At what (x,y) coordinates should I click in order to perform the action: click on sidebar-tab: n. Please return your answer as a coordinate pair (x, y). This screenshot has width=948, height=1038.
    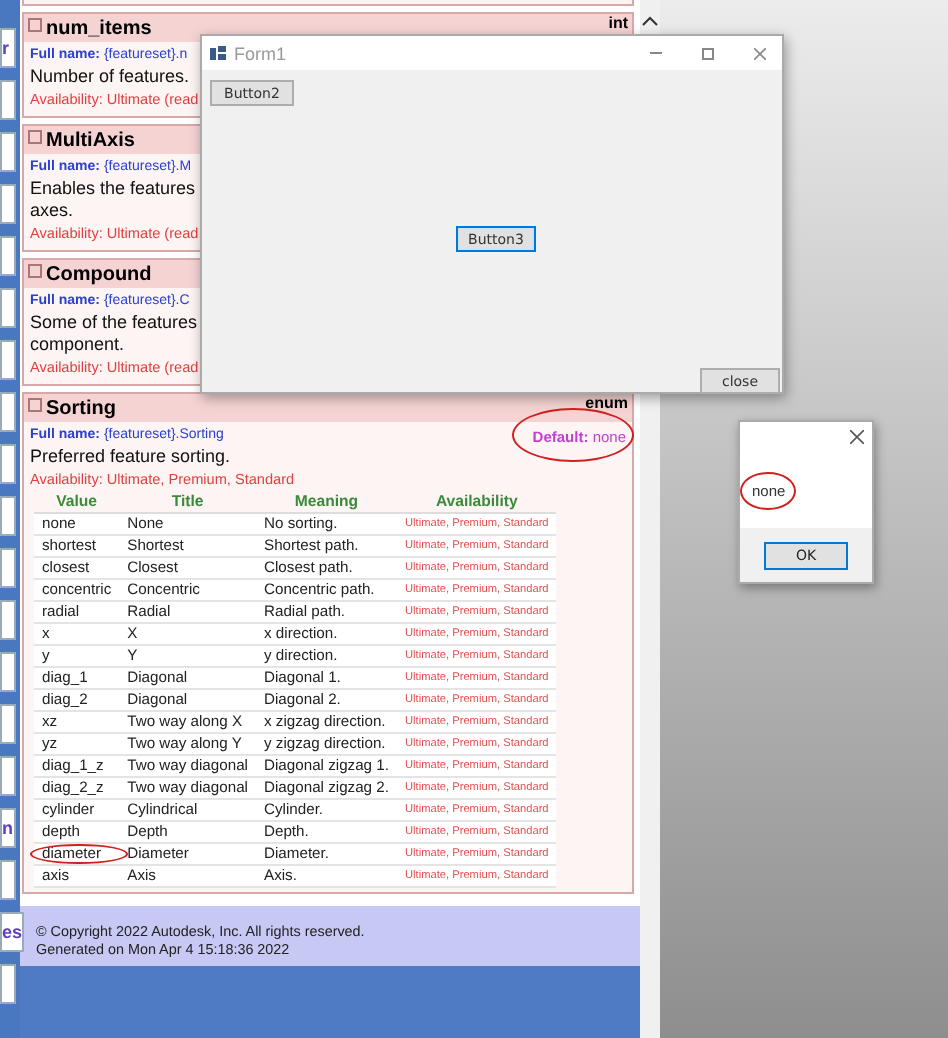
    Looking at the image, I should click on (8, 828).